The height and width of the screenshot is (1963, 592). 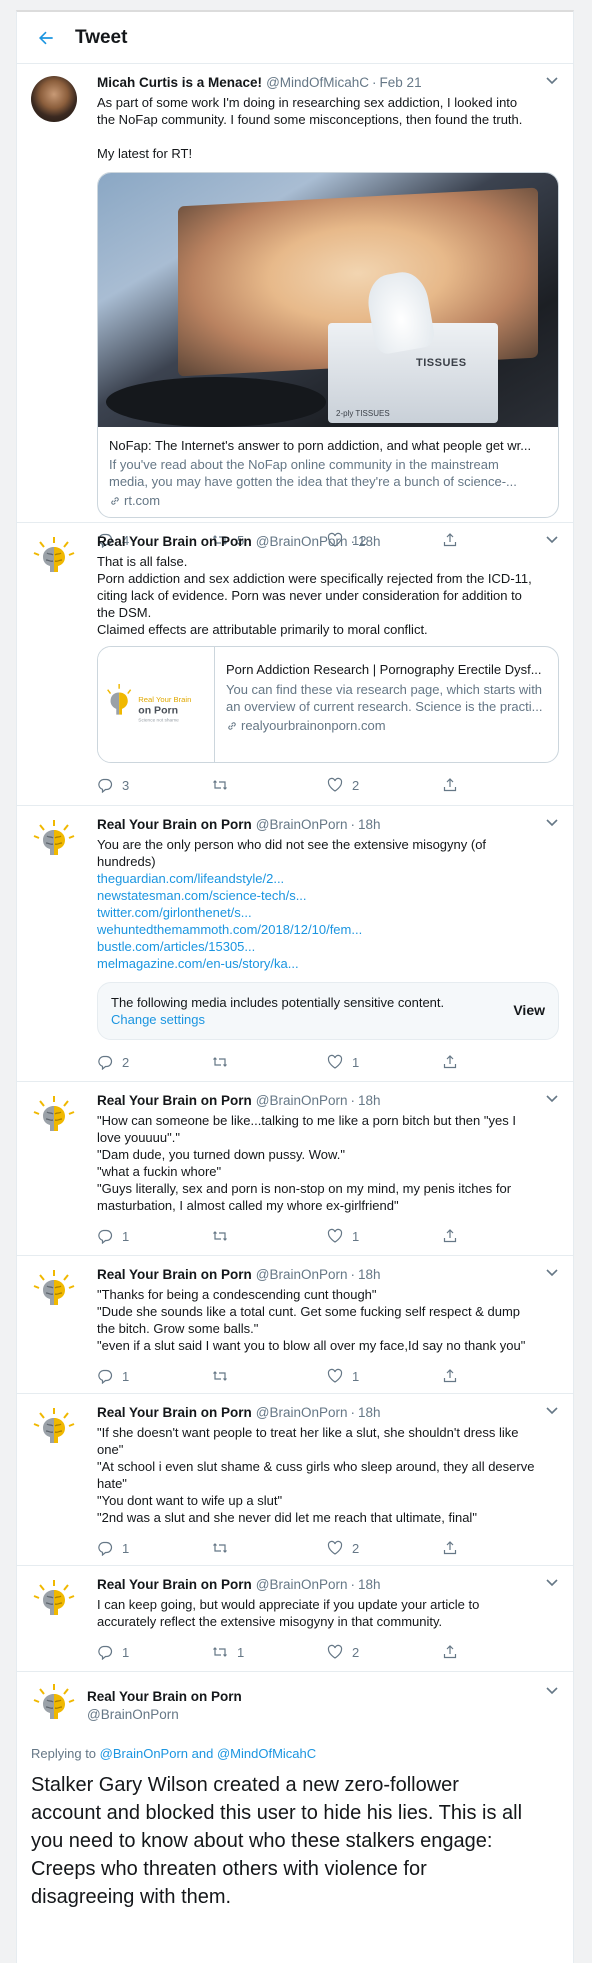 I want to click on reply-button: 2, so click(x=154, y=1062).